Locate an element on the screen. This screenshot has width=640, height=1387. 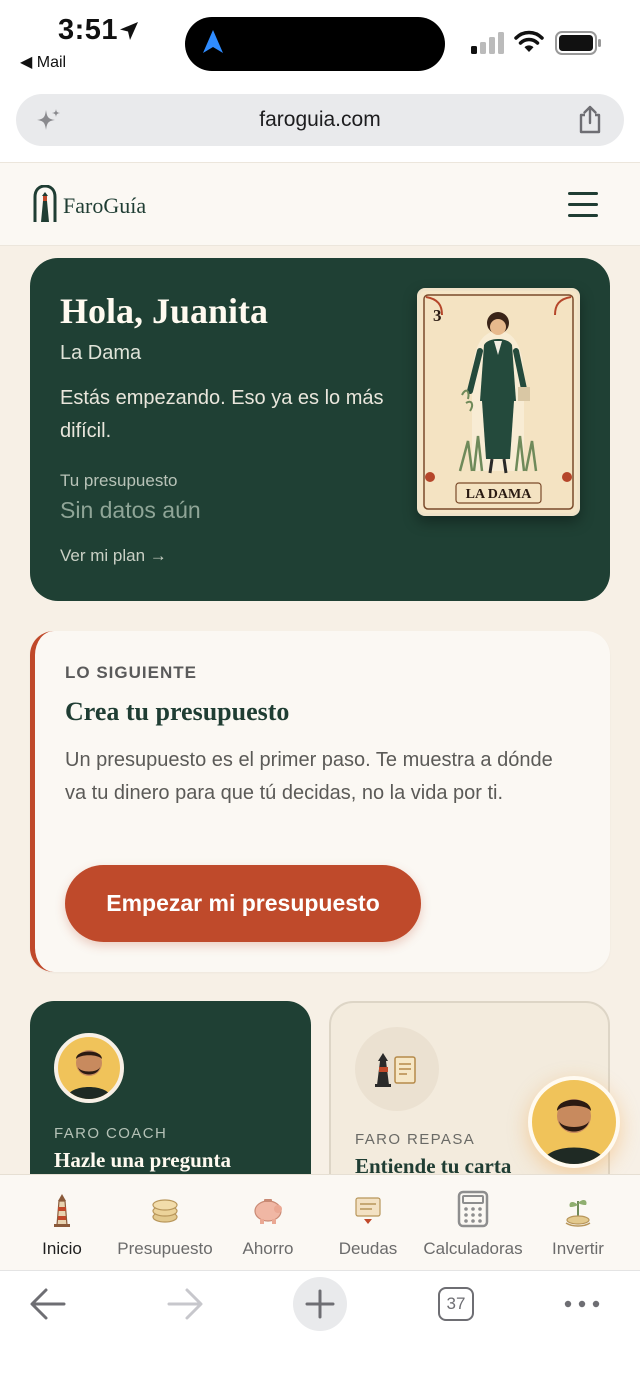
faro-coach-card: FARO COACH Hazle una pregunta is located at coordinates (170, 1087).